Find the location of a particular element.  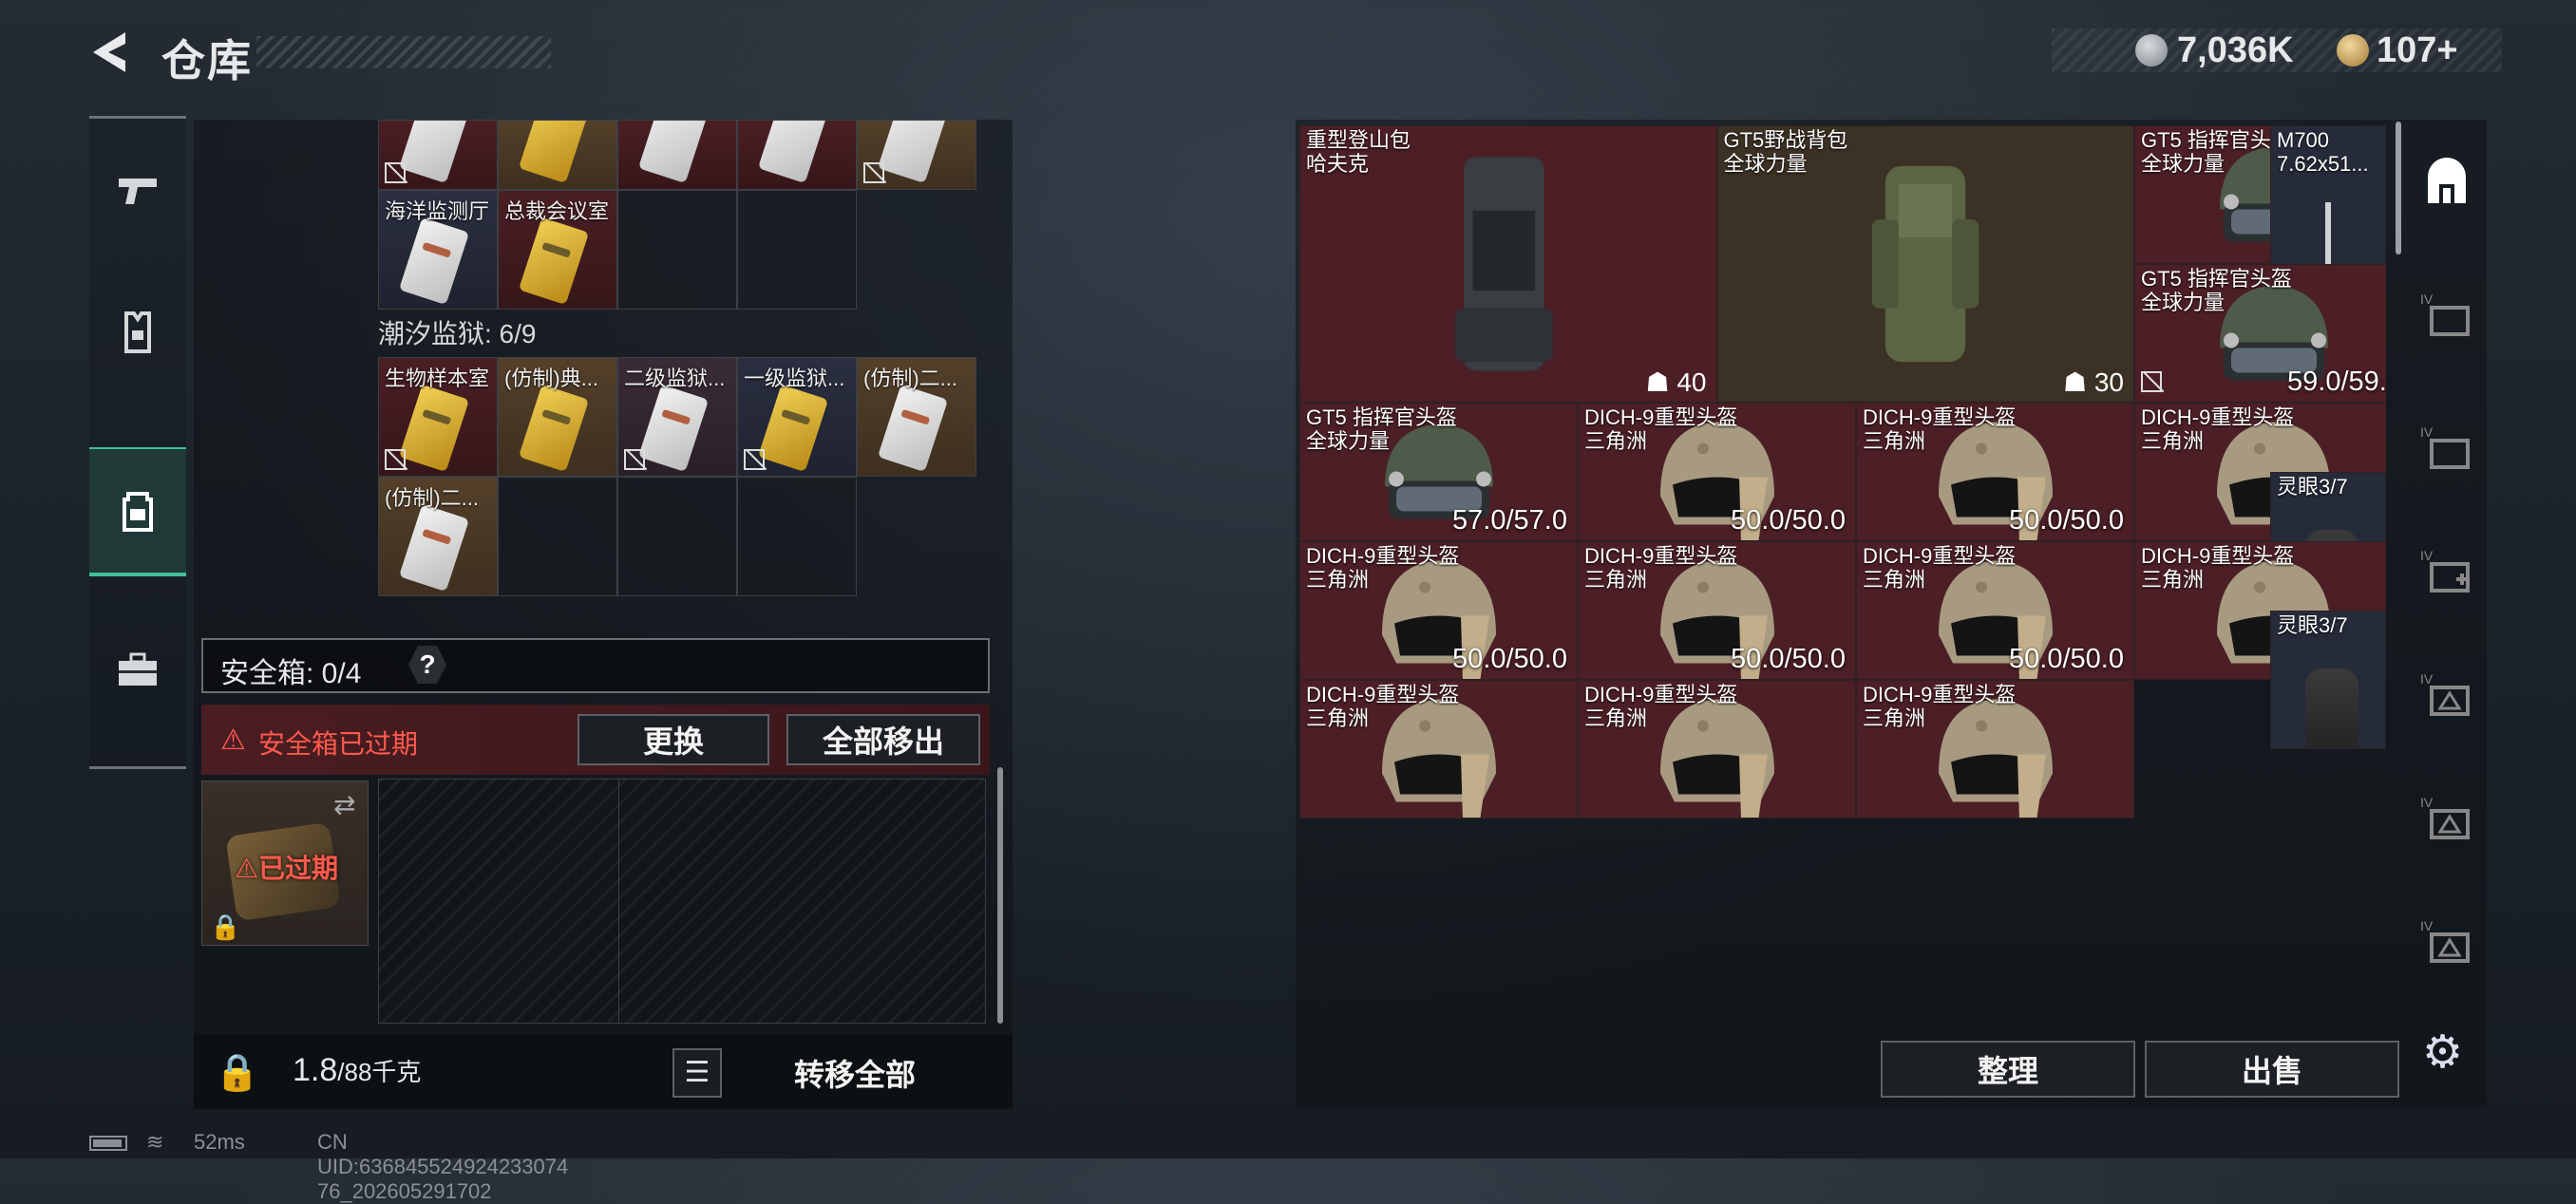

helmet-item: GT5 指挥官头盔 全球力量 57.0/57.0 is located at coordinates (1438, 472).